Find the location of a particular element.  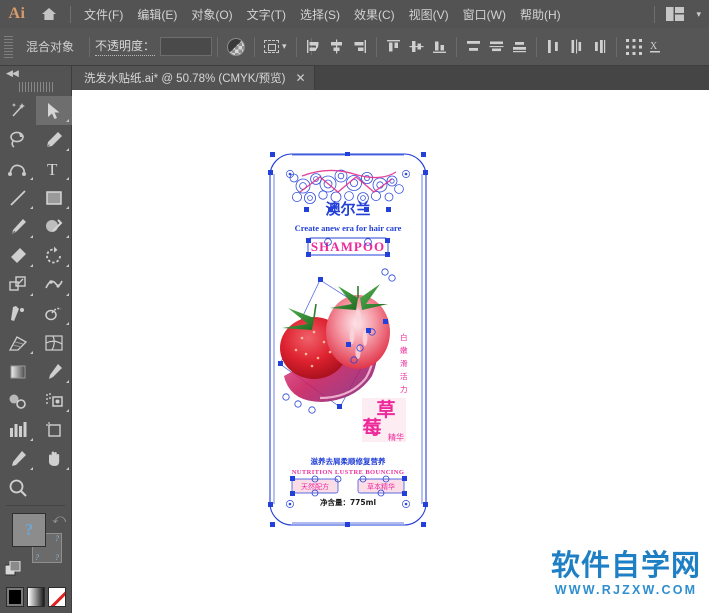

menu-item-window: 窗口(W) is located at coordinates (484, 14).